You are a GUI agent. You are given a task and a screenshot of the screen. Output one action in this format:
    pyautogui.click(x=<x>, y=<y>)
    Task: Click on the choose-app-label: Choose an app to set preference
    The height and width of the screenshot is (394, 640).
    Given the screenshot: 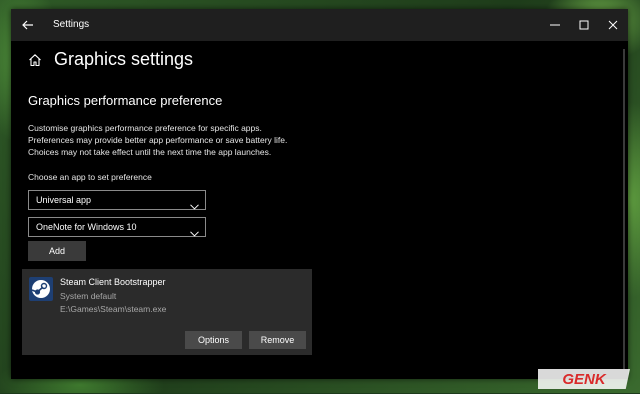 What is the action you would take?
    pyautogui.click(x=90, y=177)
    